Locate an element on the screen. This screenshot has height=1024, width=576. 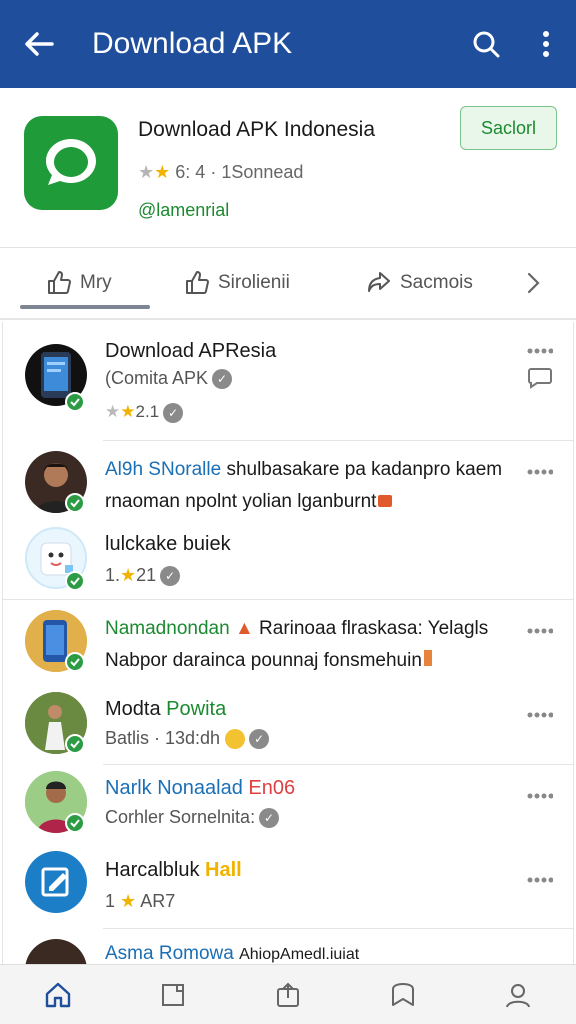
tab-label: Sirolienii is located at coordinates (254, 282).